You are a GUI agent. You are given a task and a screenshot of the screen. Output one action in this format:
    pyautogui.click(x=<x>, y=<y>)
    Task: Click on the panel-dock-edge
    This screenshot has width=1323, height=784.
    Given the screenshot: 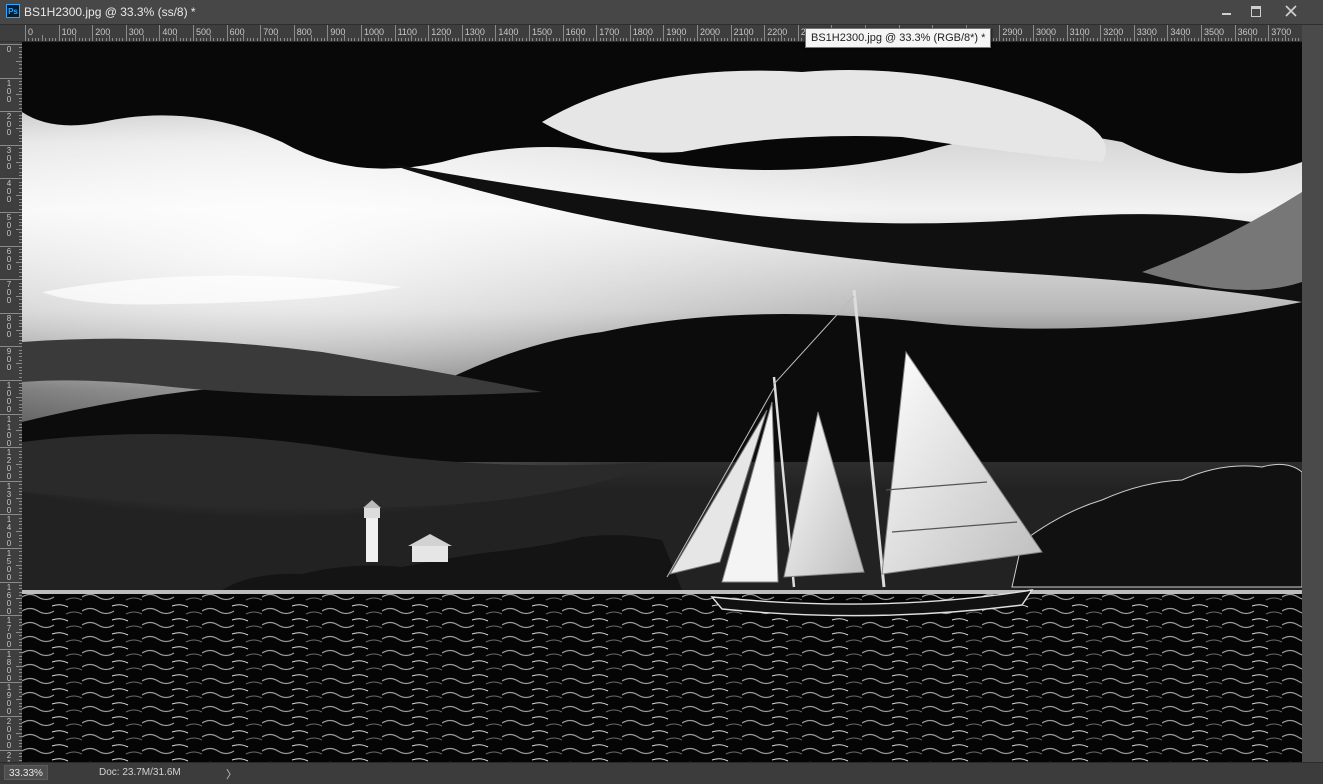 What is the action you would take?
    pyautogui.click(x=1312, y=393)
    